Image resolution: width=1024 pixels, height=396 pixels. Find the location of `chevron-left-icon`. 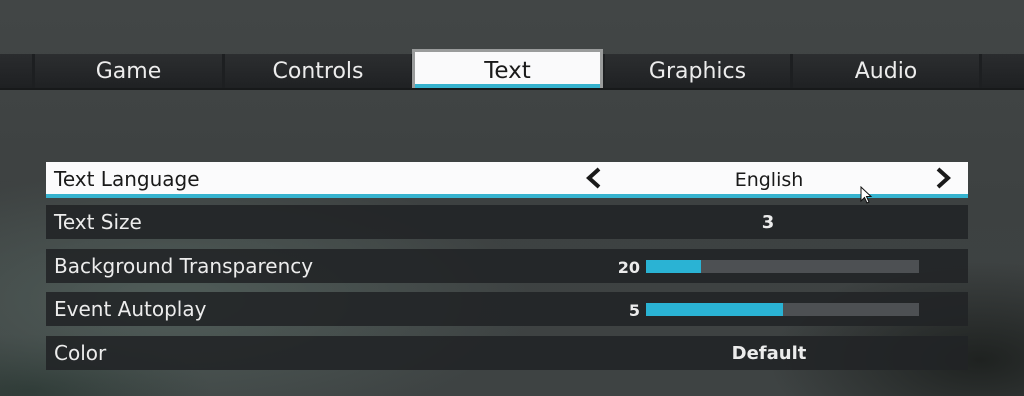

chevron-left-icon is located at coordinates (594, 178).